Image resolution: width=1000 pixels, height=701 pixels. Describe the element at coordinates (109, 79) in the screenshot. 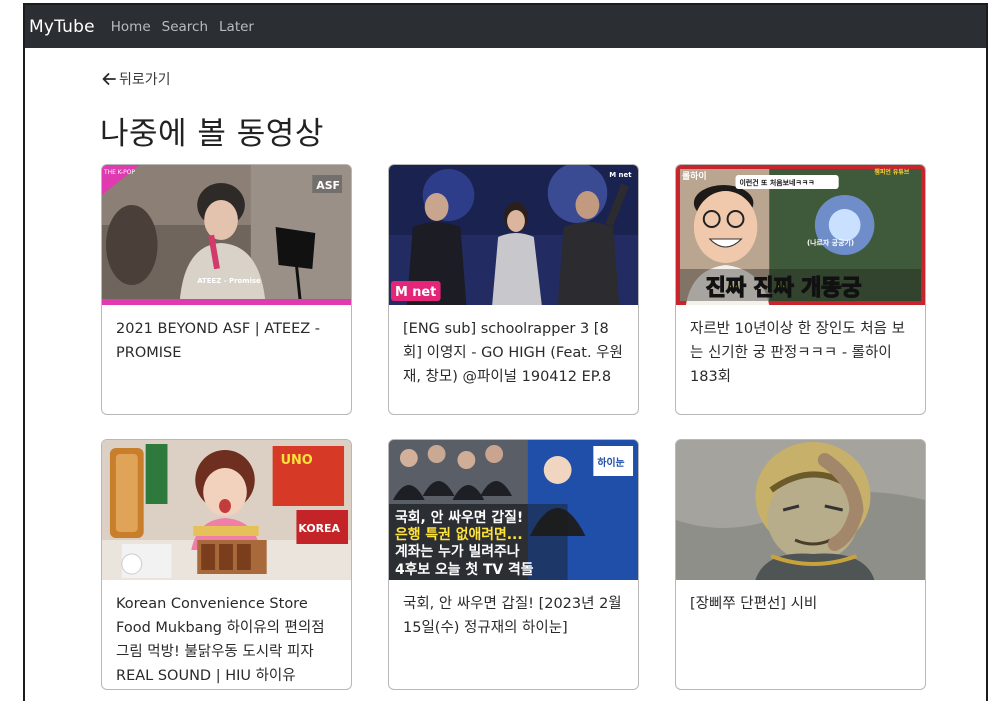

I see `arrow-left-icon` at that location.